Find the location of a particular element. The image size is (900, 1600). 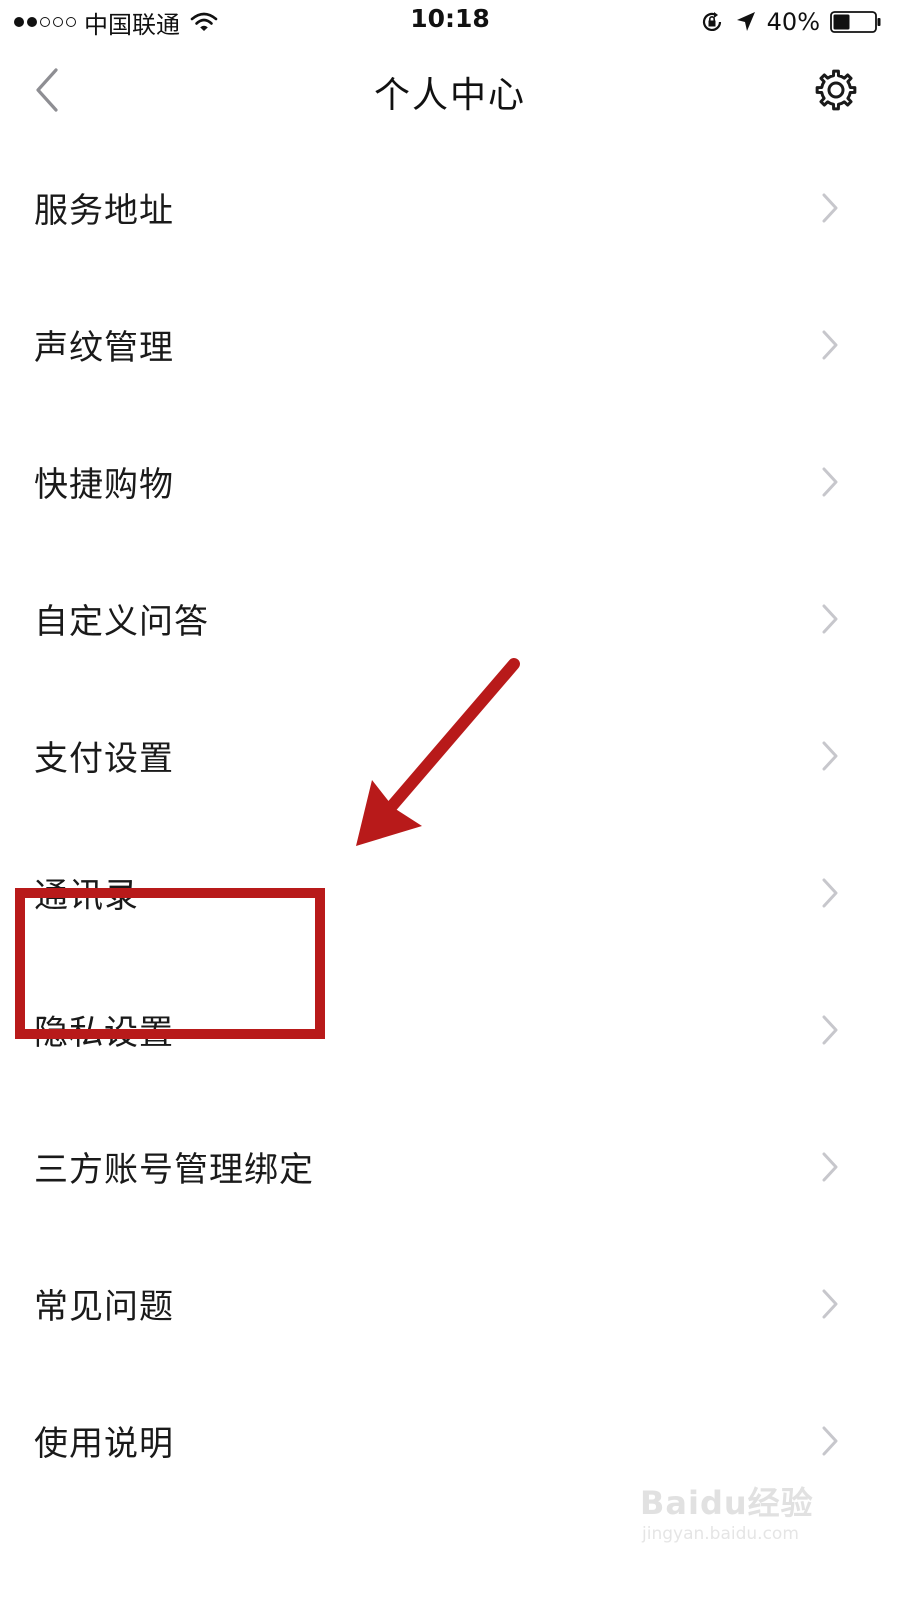

list-item-label: 三方账号管理绑定 is located at coordinates (174, 1170).